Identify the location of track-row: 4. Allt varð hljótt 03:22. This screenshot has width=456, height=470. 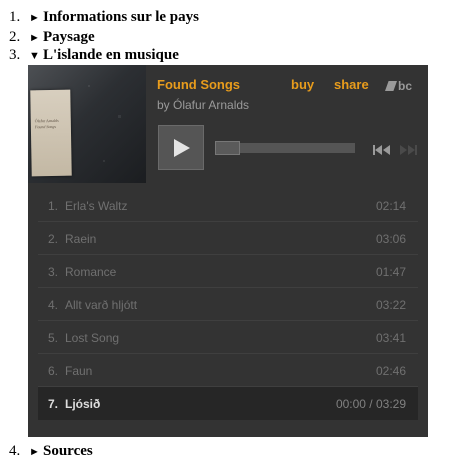
(228, 304).